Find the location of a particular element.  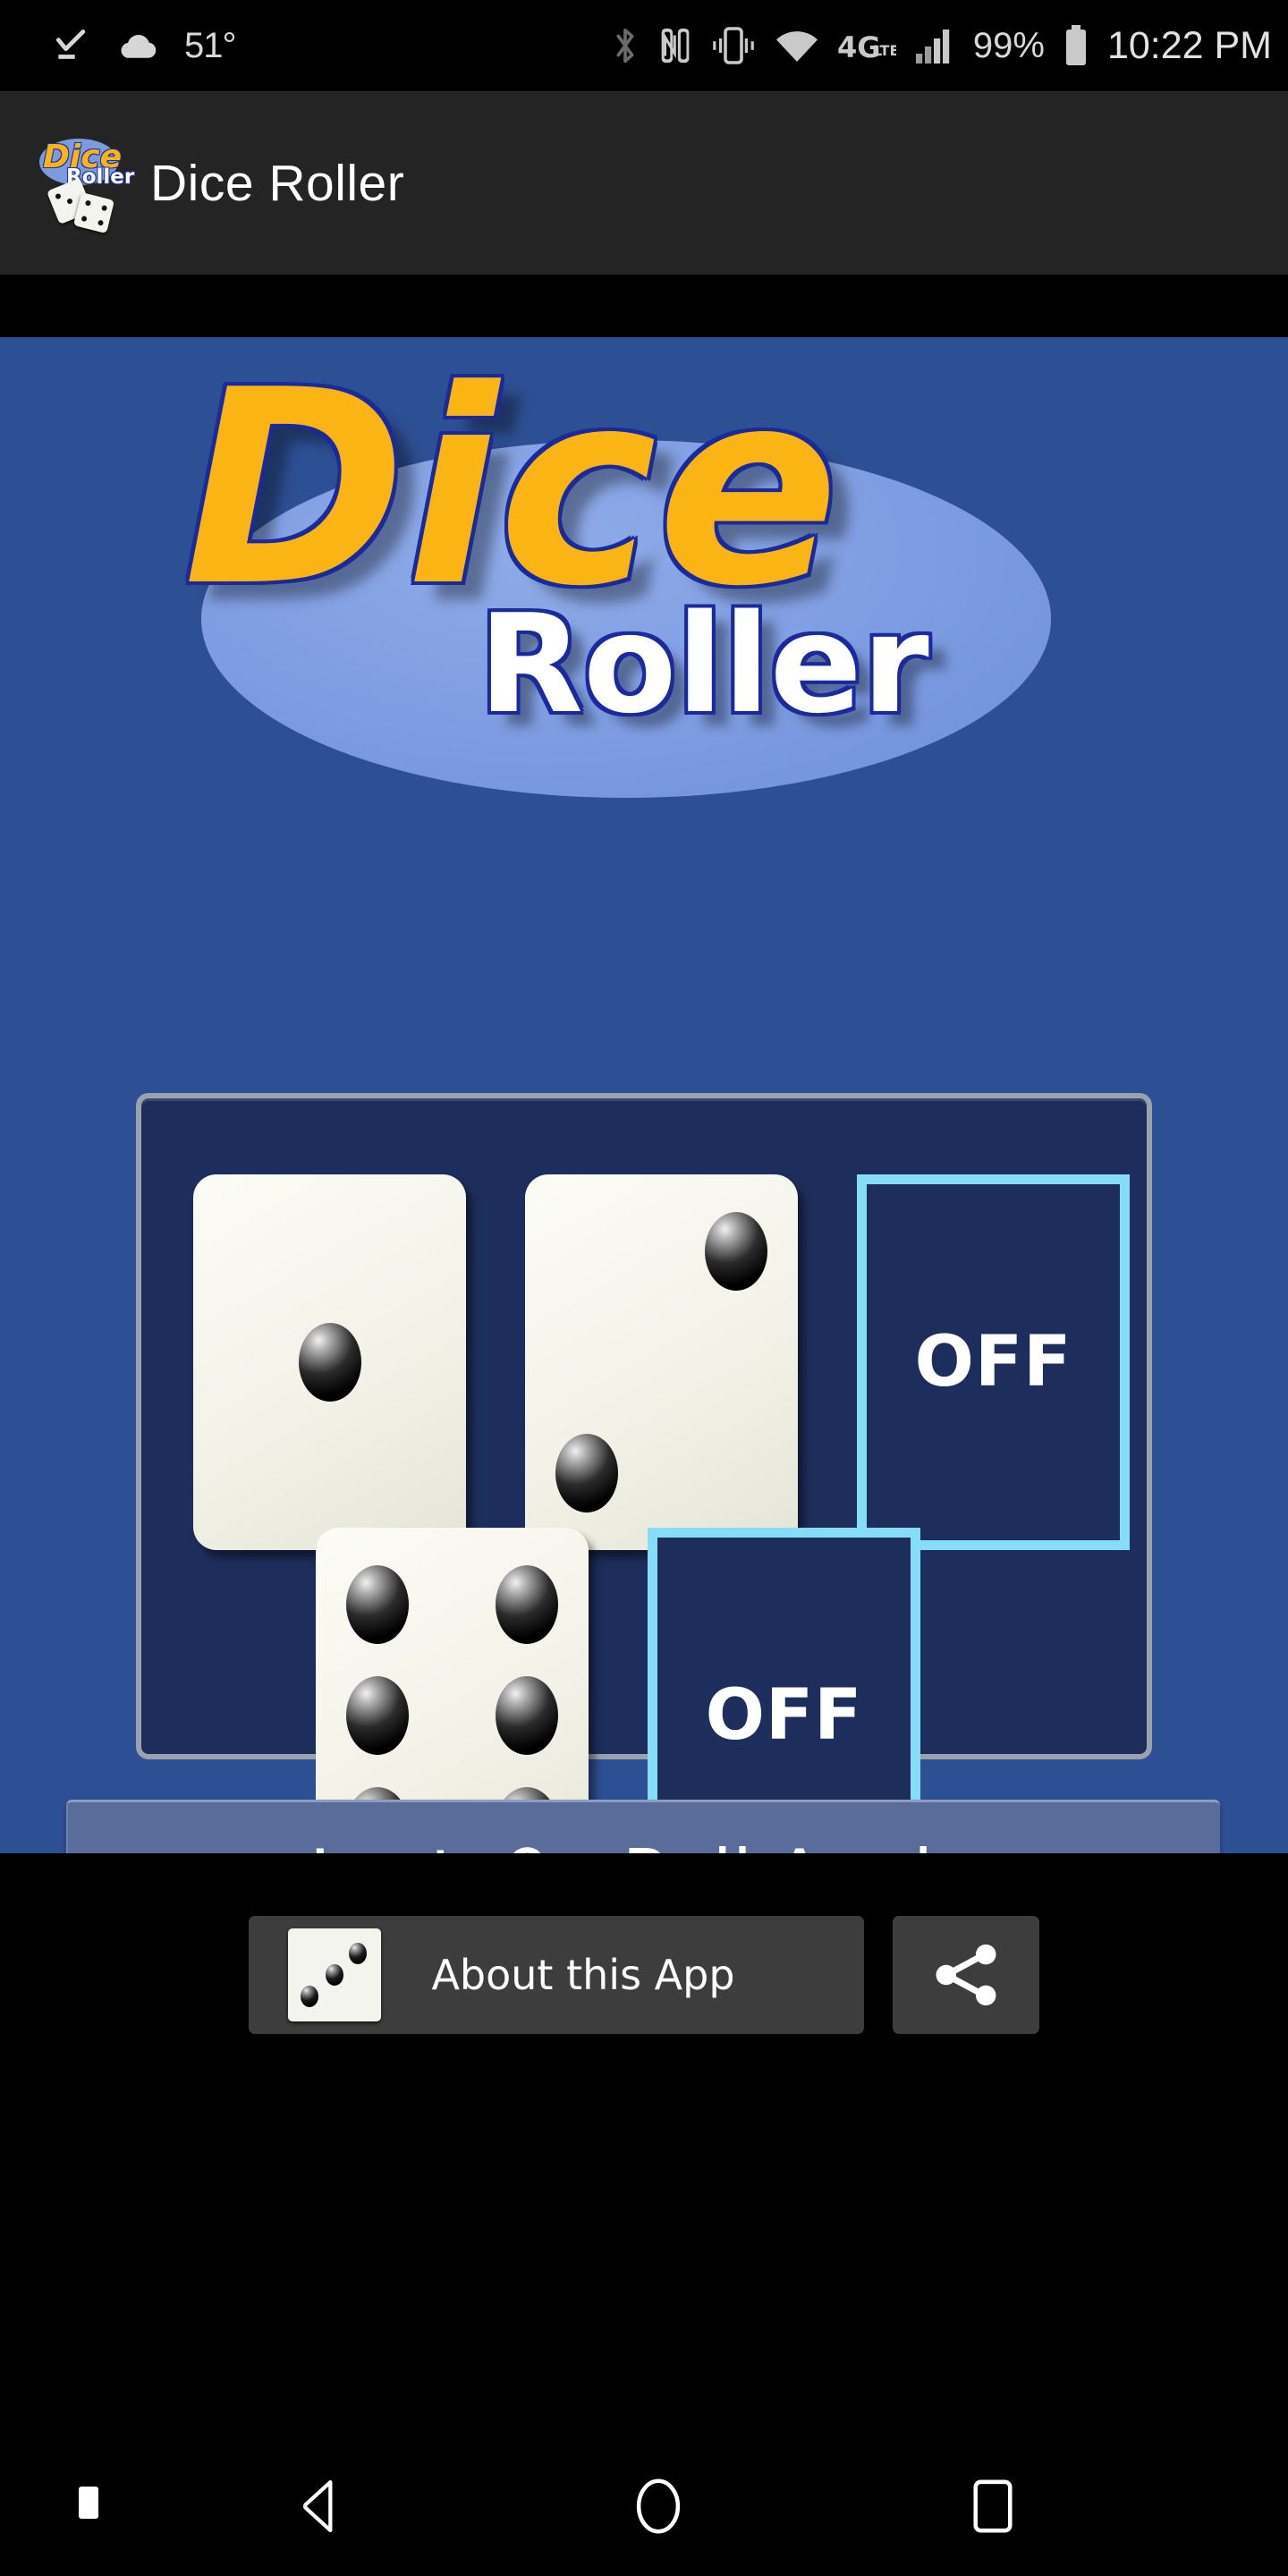

temperature-label: 51° is located at coordinates (210, 45).